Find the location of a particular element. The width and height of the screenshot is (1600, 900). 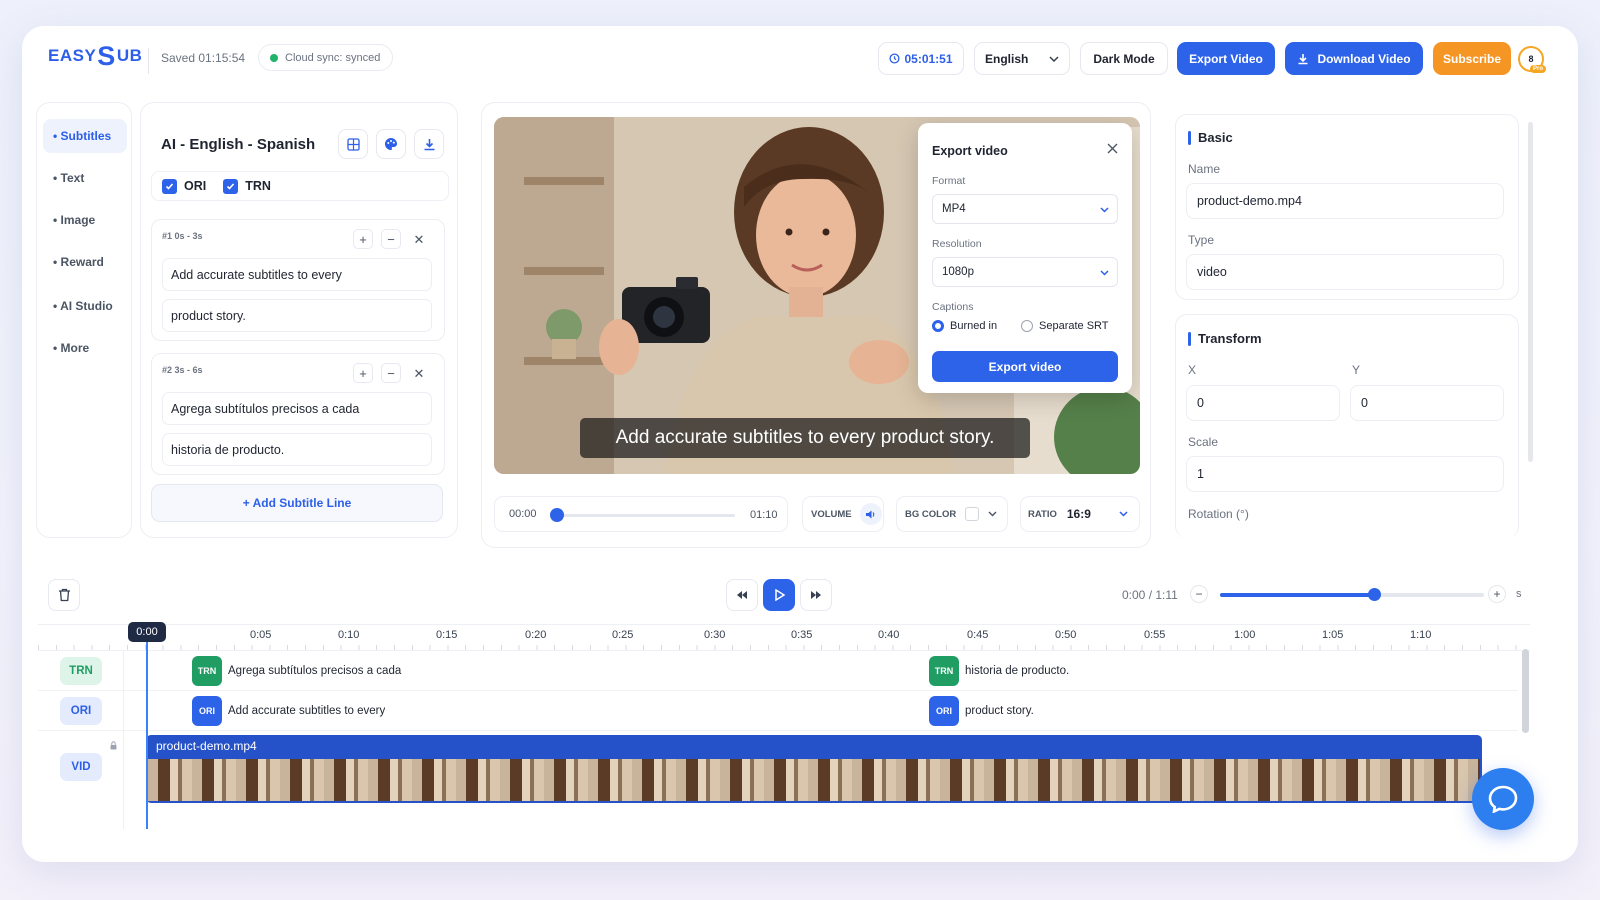

ratio-control: RATIO 16:9 is located at coordinates (1080, 514).